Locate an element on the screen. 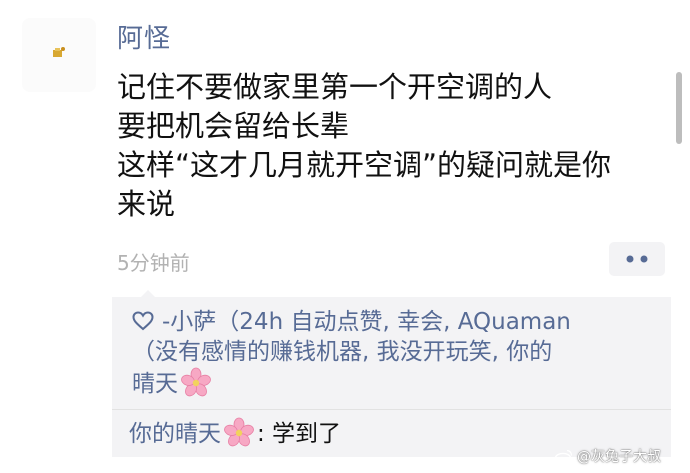 Image resolution: width=690 pixels, height=473 pixels. comment-text: : 学到了 is located at coordinates (299, 434).